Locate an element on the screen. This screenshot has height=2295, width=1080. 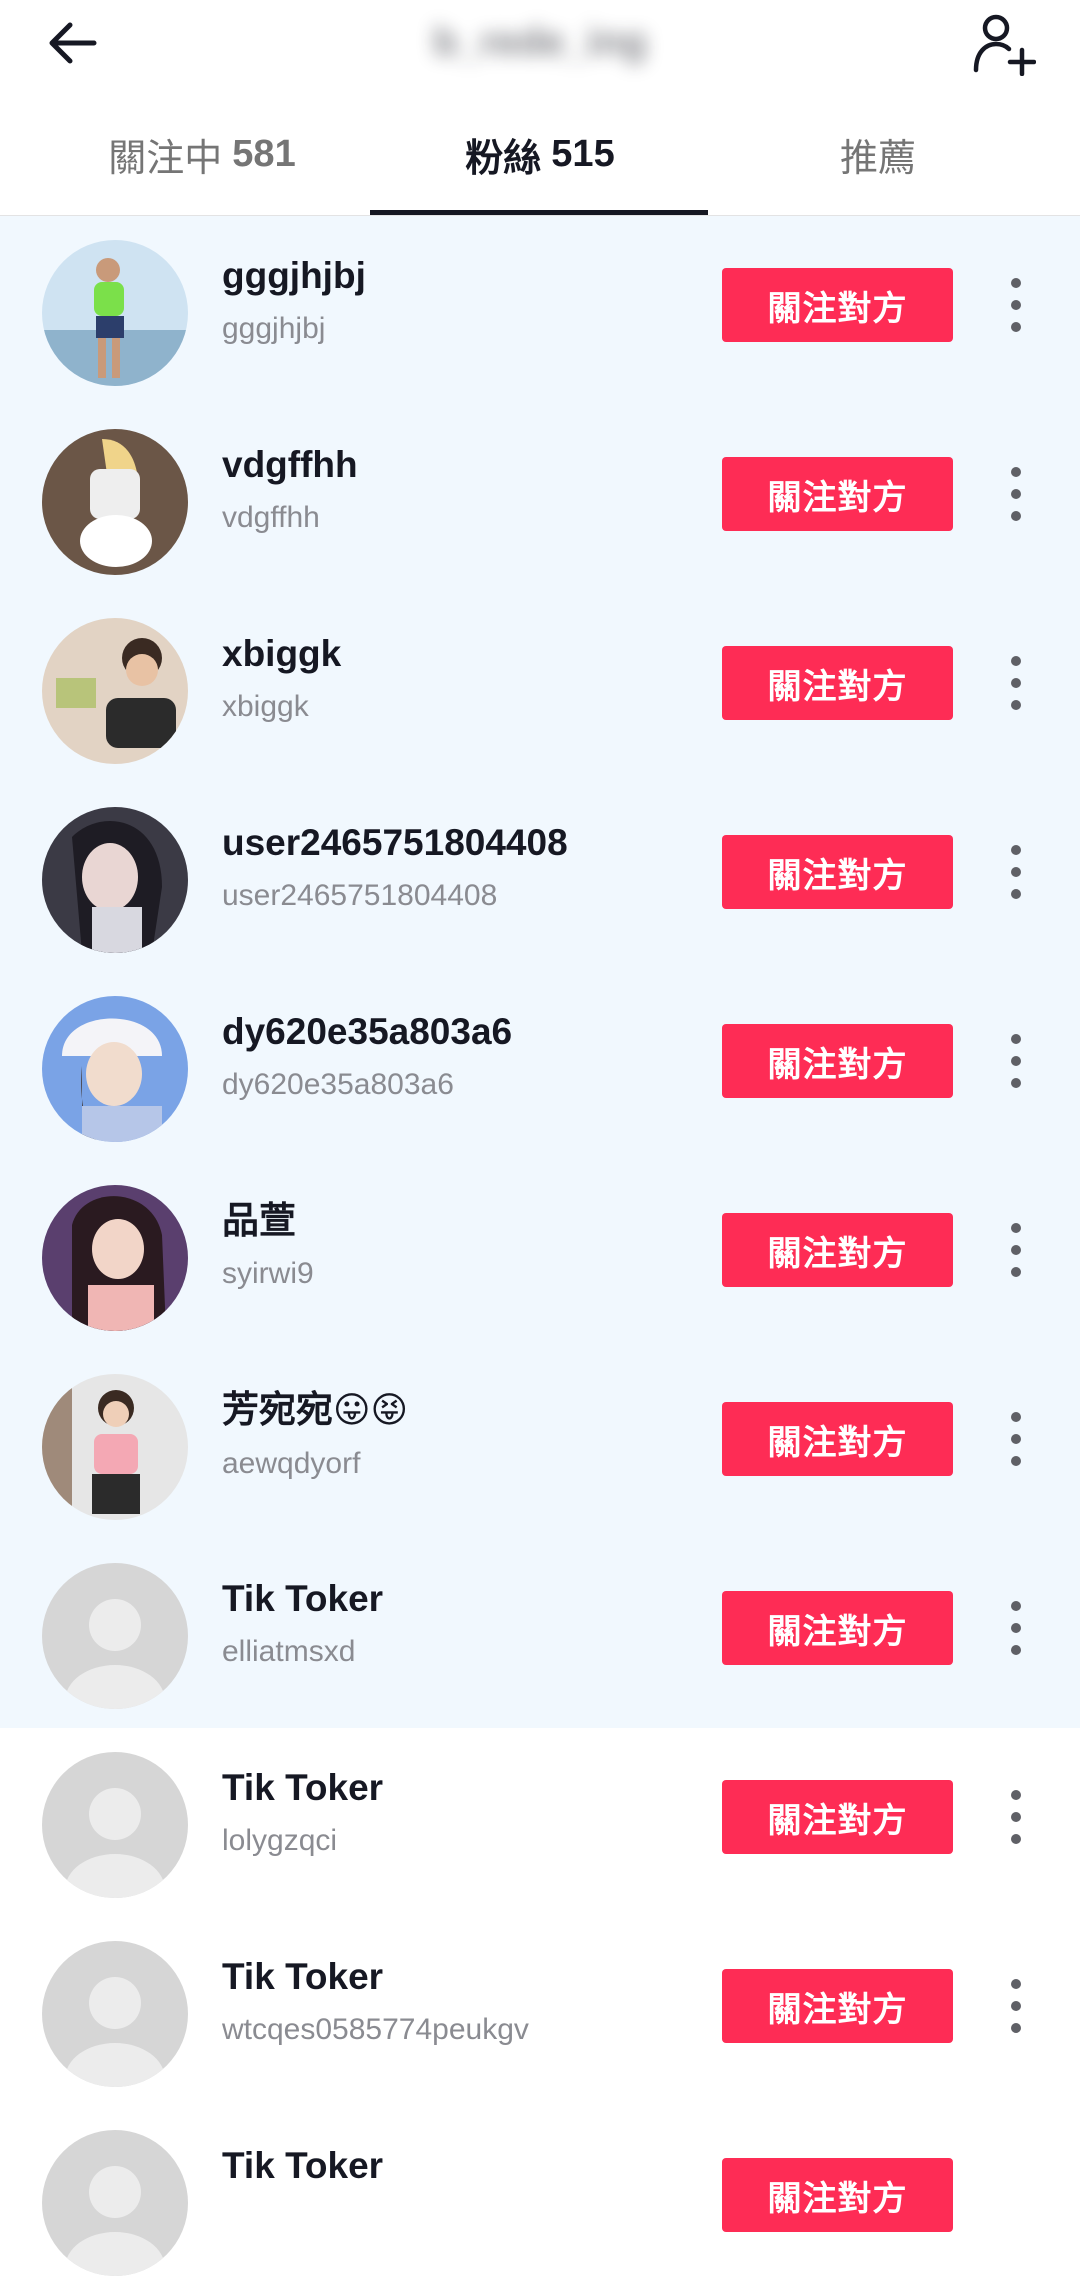
list-item: Tik Toker lolygzqci 關注對方 is located at coordinates (540, 1822).